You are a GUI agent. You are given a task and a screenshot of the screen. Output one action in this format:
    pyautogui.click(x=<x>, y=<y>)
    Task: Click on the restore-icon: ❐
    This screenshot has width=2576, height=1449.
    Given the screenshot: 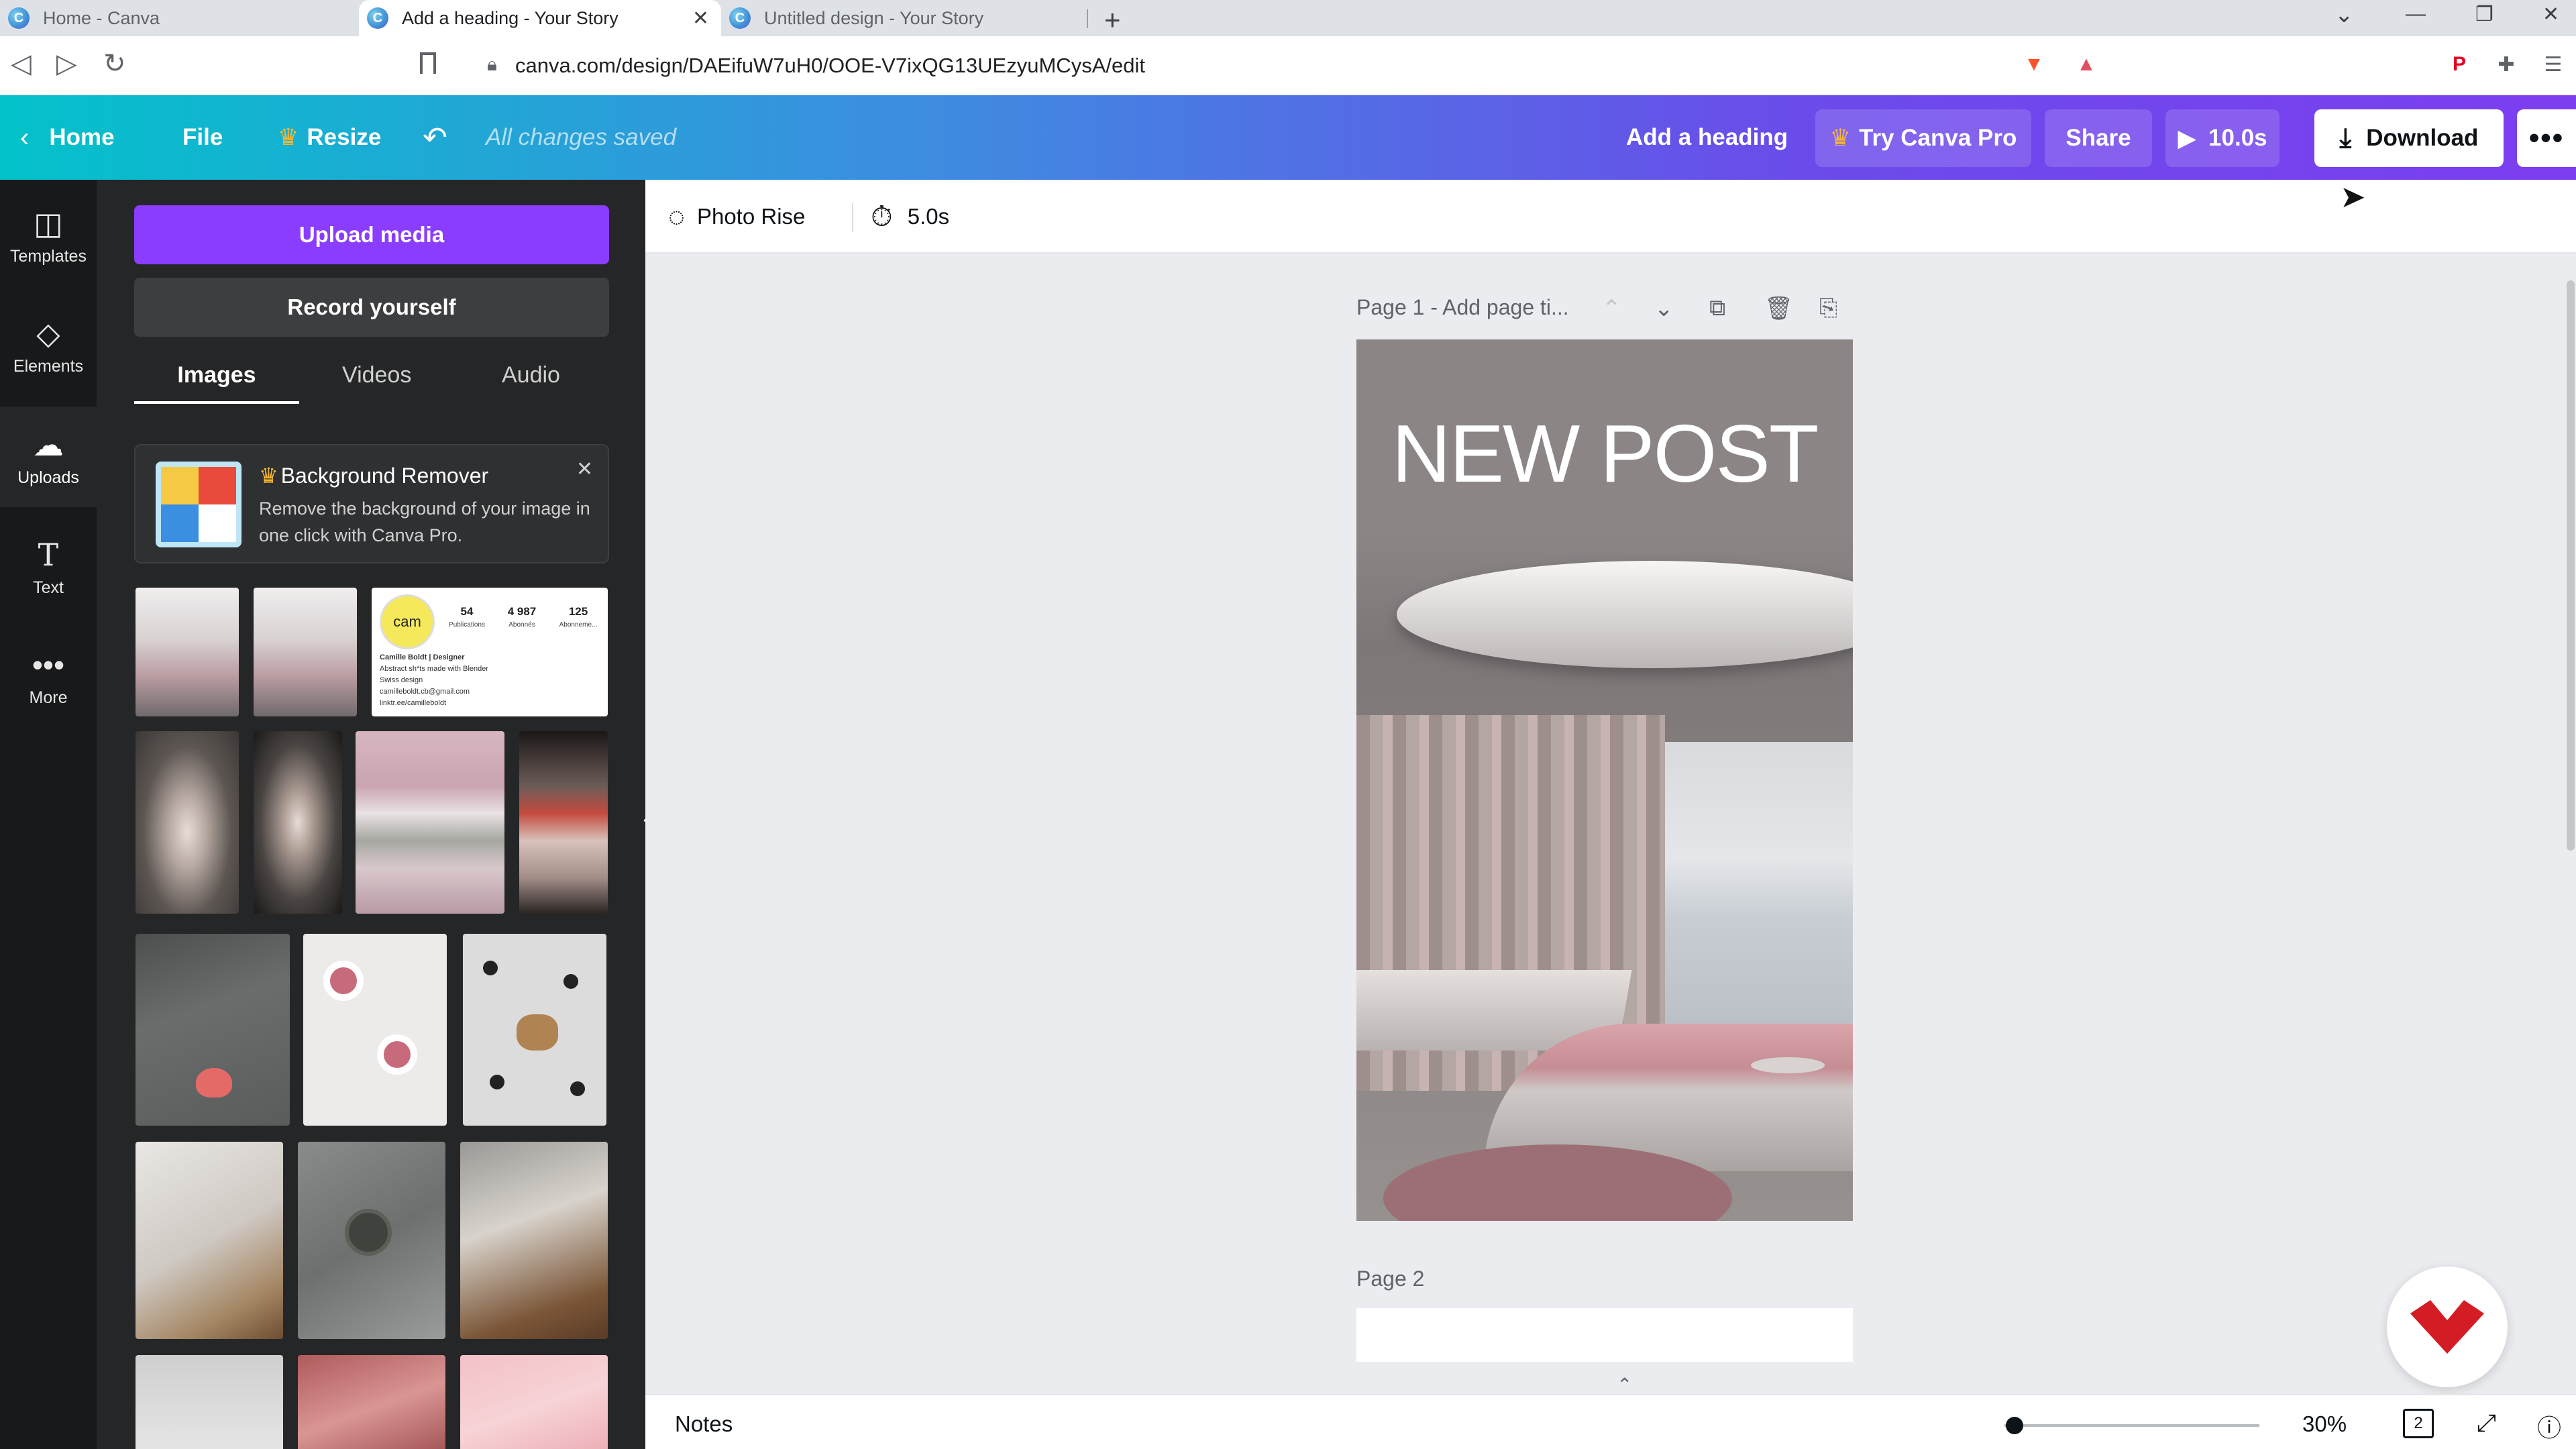 What is the action you would take?
    pyautogui.click(x=2484, y=14)
    